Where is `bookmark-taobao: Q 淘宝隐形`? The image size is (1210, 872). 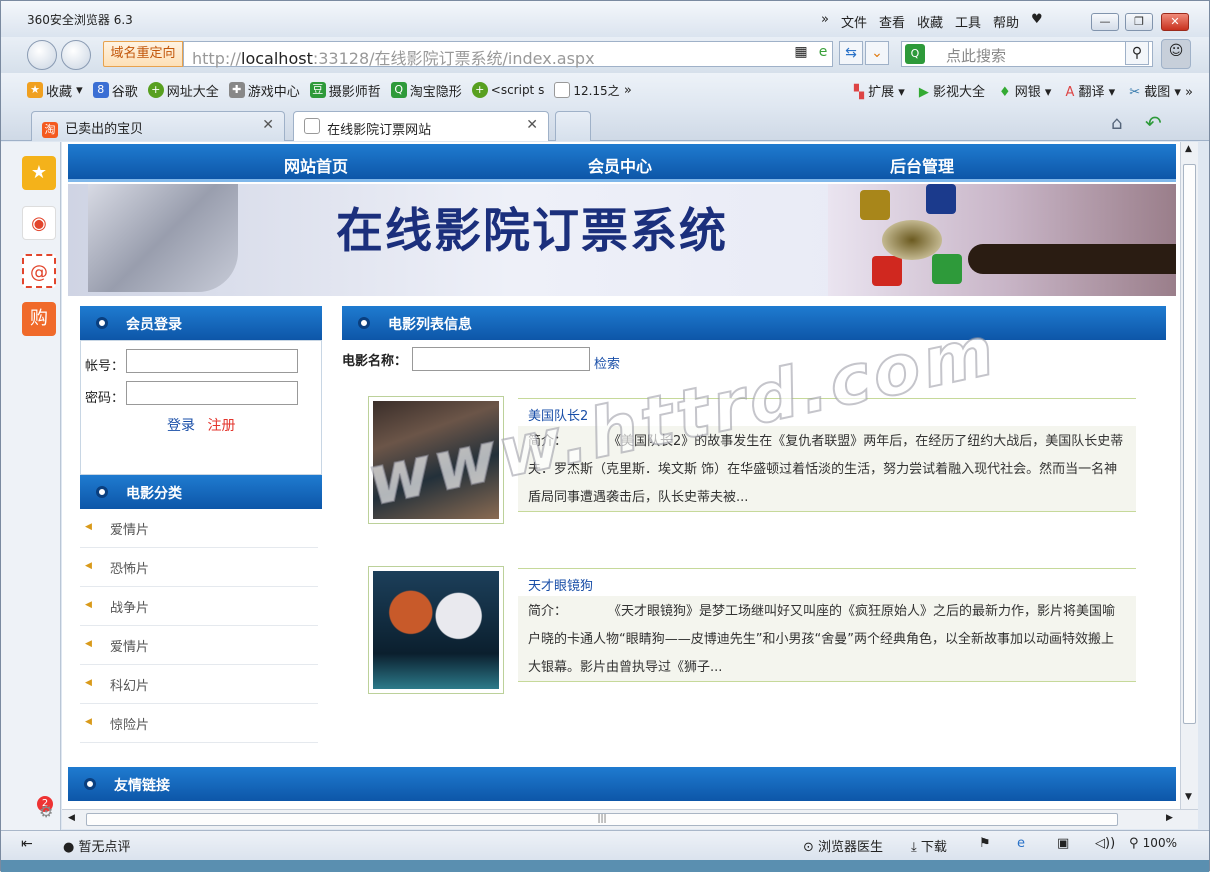
bookmark-taobao: Q 淘宝隐形 is located at coordinates (426, 90).